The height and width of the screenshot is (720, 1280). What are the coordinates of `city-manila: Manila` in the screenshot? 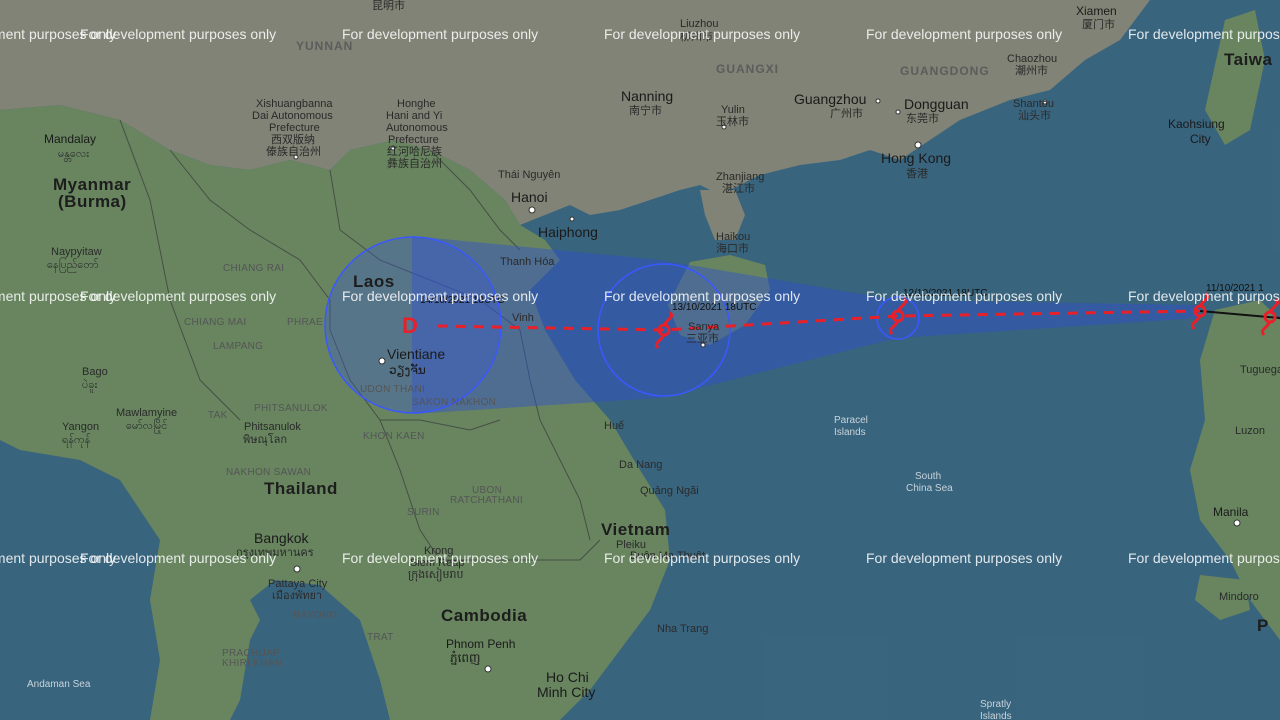 It's located at (1231, 512).